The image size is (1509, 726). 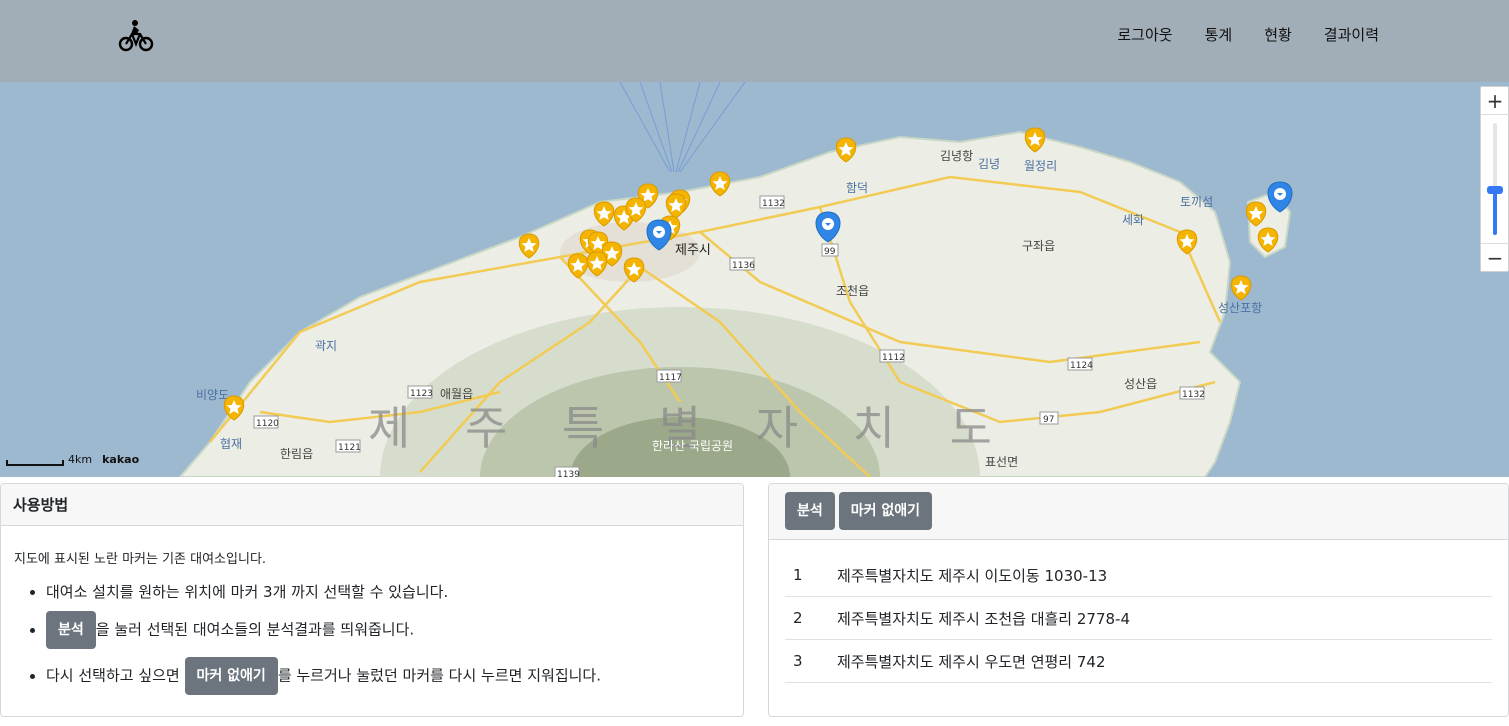 What do you see at coordinates (1240, 308) in the screenshot?
I see `place-label: 성산포항` at bounding box center [1240, 308].